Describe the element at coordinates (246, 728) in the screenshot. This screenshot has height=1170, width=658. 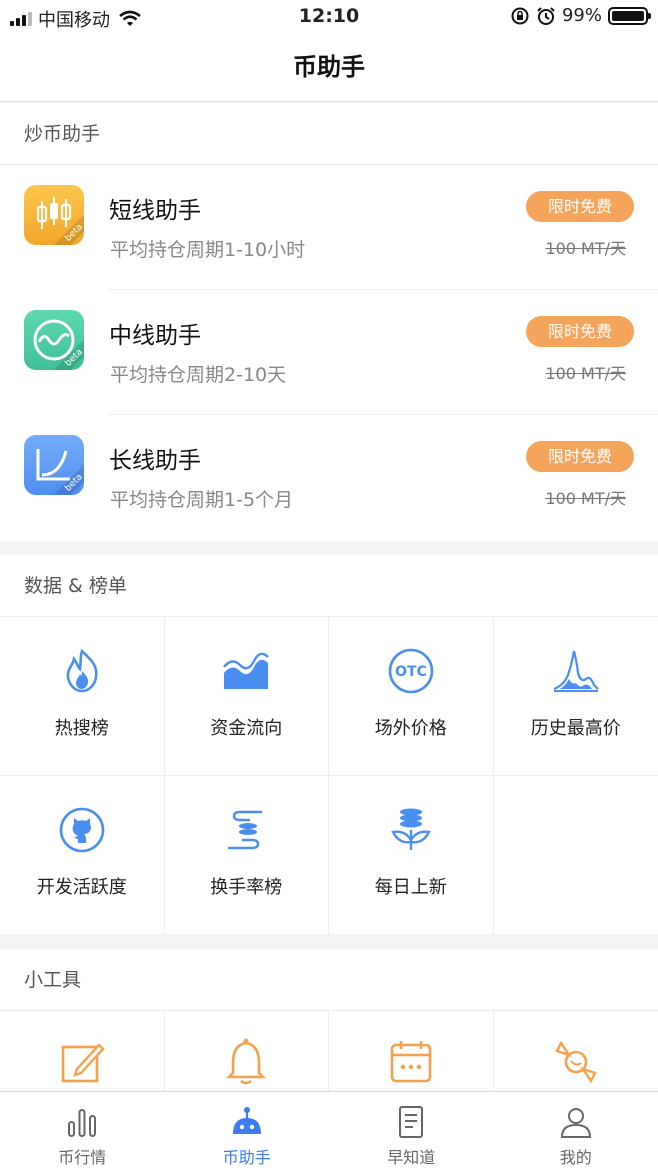
I see `grid-item-label: 资金流向` at that location.